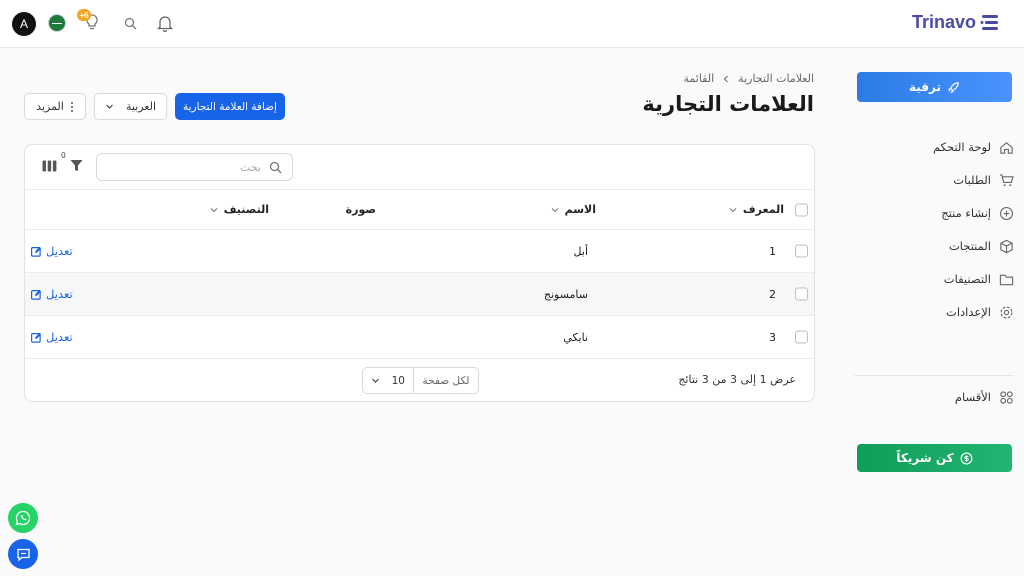 Image resolution: width=1024 pixels, height=576 pixels. Describe the element at coordinates (398, 380) in the screenshot. I see `per-page-value: 10` at that location.